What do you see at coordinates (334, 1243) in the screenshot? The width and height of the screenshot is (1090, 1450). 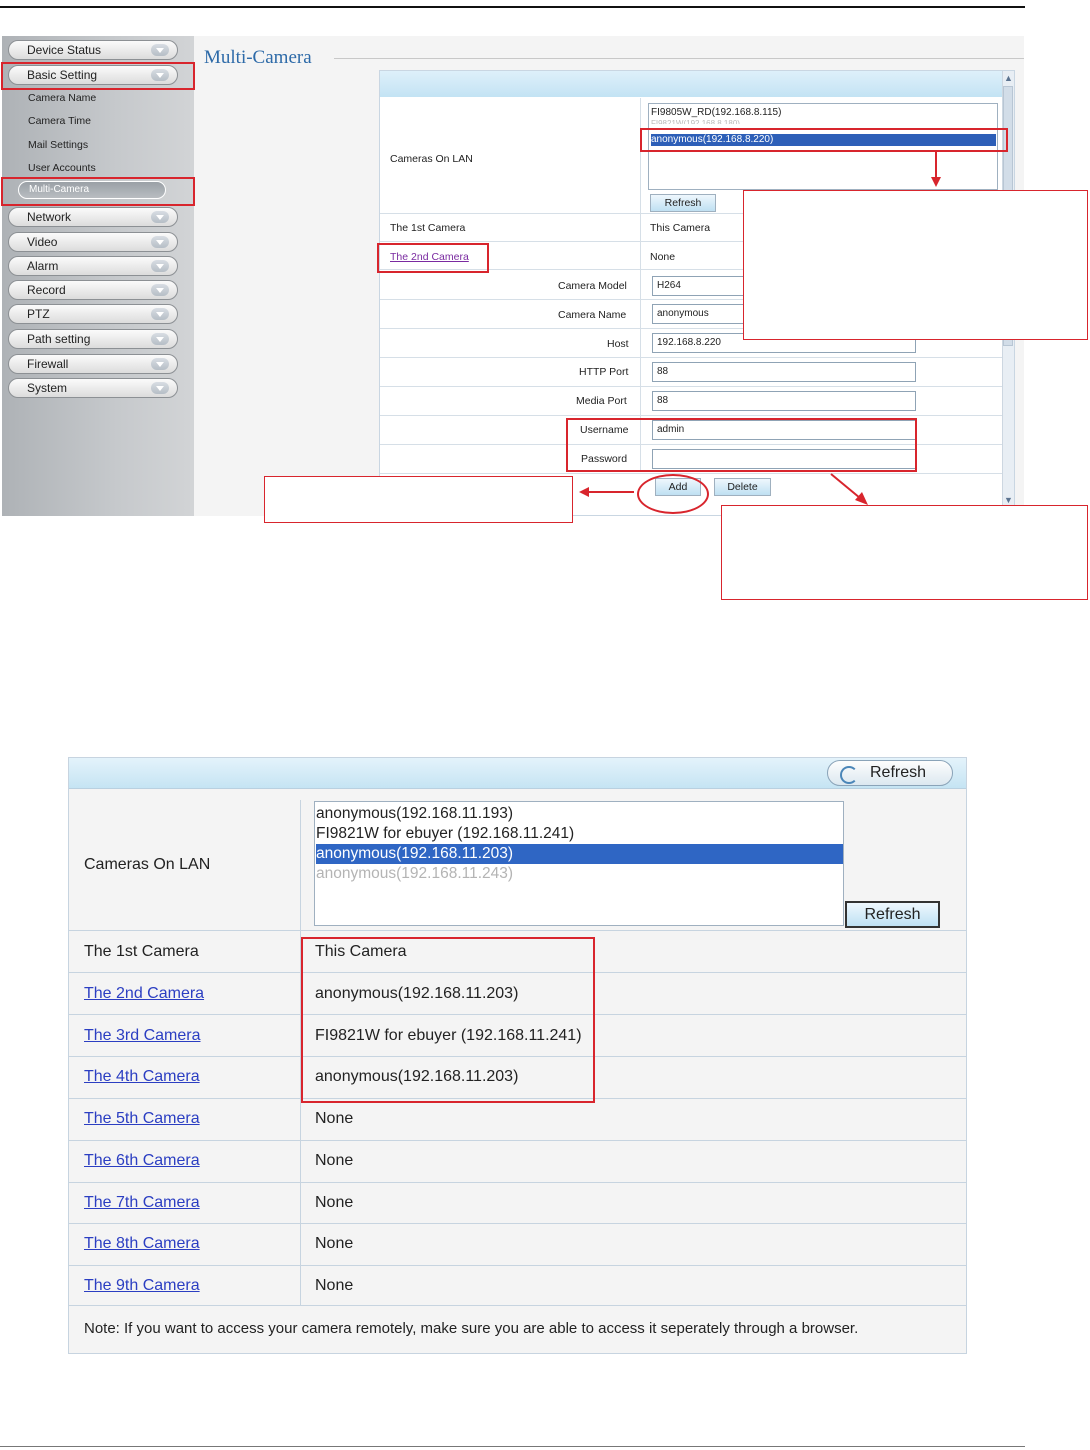 I see `camera-value-8: None` at bounding box center [334, 1243].